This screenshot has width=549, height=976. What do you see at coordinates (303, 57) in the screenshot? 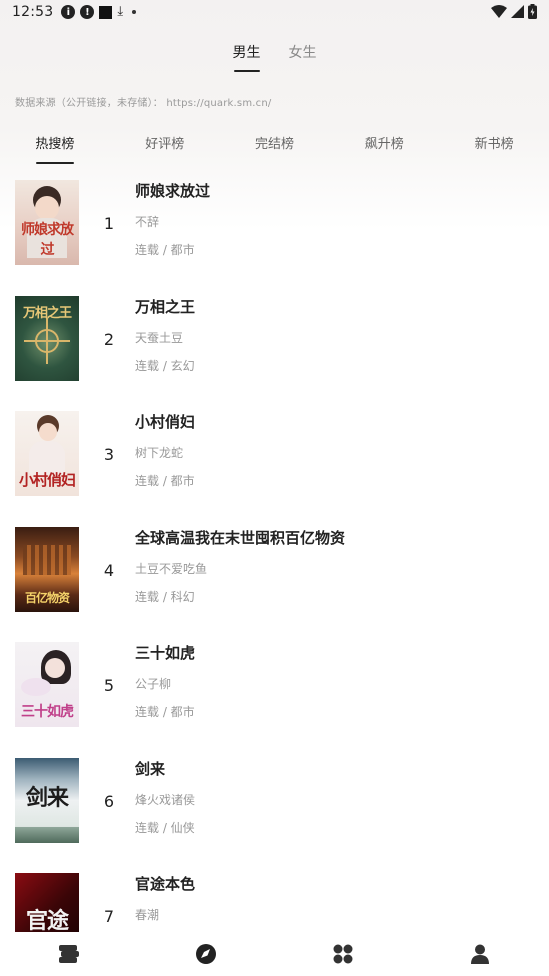
I see `tab-female: 女生` at bounding box center [303, 57].